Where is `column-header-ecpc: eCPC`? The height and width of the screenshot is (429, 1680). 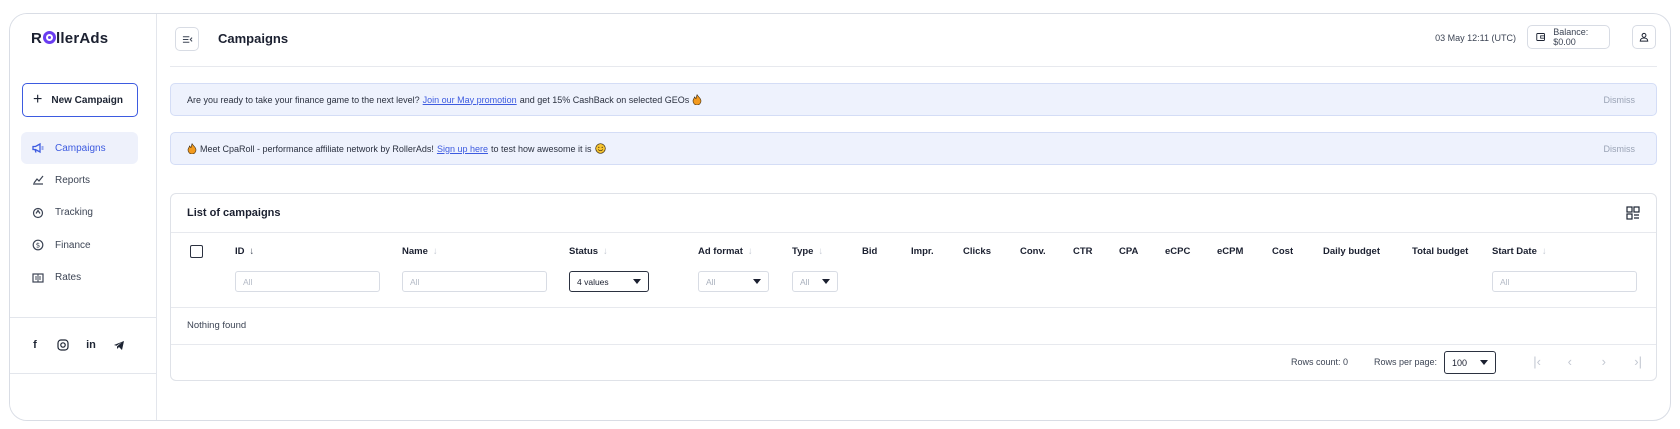
column-header-ecpc: eCPC is located at coordinates (1177, 251).